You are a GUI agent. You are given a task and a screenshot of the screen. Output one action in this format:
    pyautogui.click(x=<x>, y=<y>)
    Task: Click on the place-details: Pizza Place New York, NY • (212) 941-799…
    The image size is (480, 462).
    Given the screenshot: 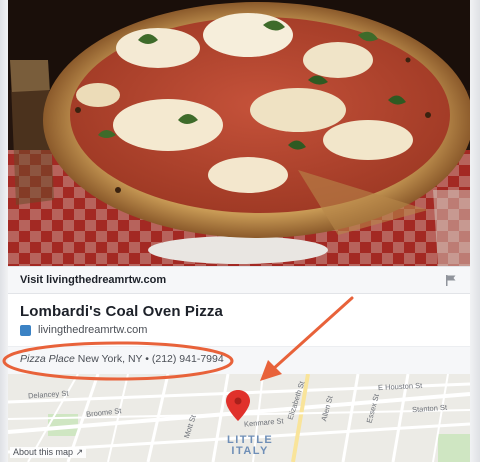 What is the action you would take?
    pyautogui.click(x=122, y=359)
    